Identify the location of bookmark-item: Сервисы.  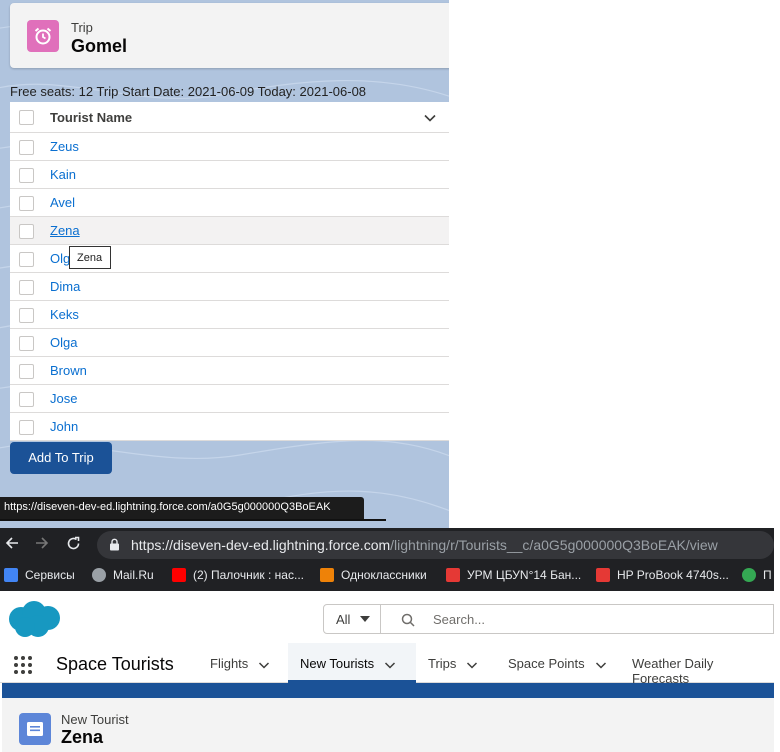
(39, 575).